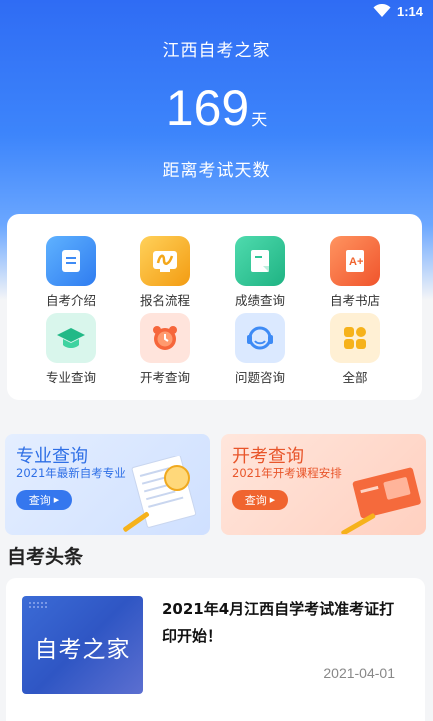 The image size is (433, 721). I want to click on menu-label: 专业查询, so click(70, 377).